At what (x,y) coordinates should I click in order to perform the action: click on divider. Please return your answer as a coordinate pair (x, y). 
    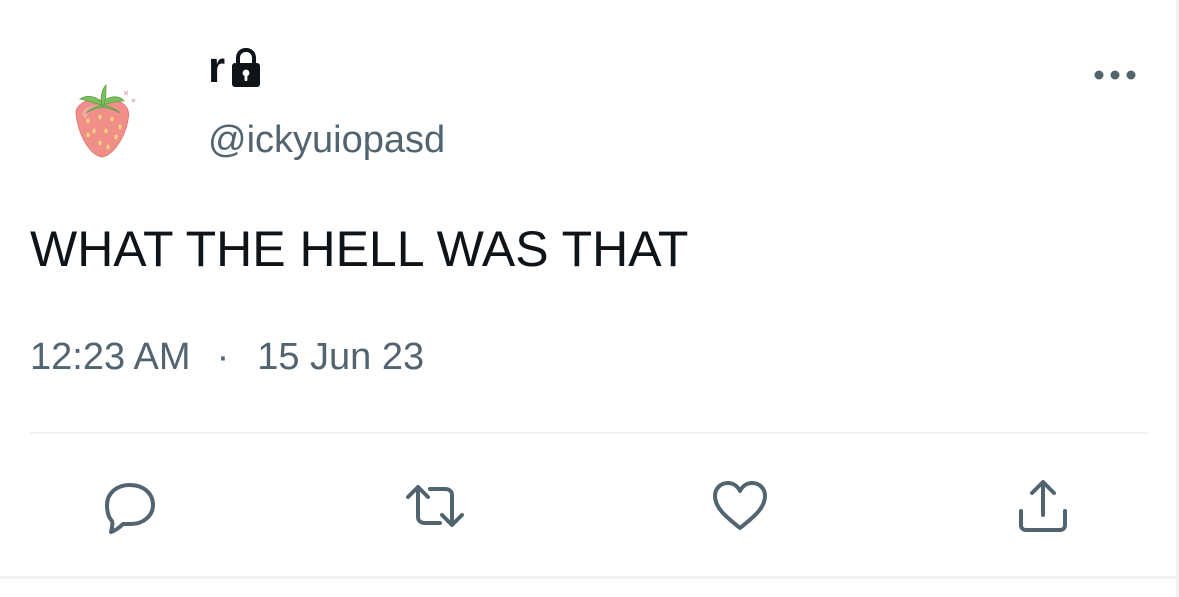
    Looking at the image, I should click on (589, 433).